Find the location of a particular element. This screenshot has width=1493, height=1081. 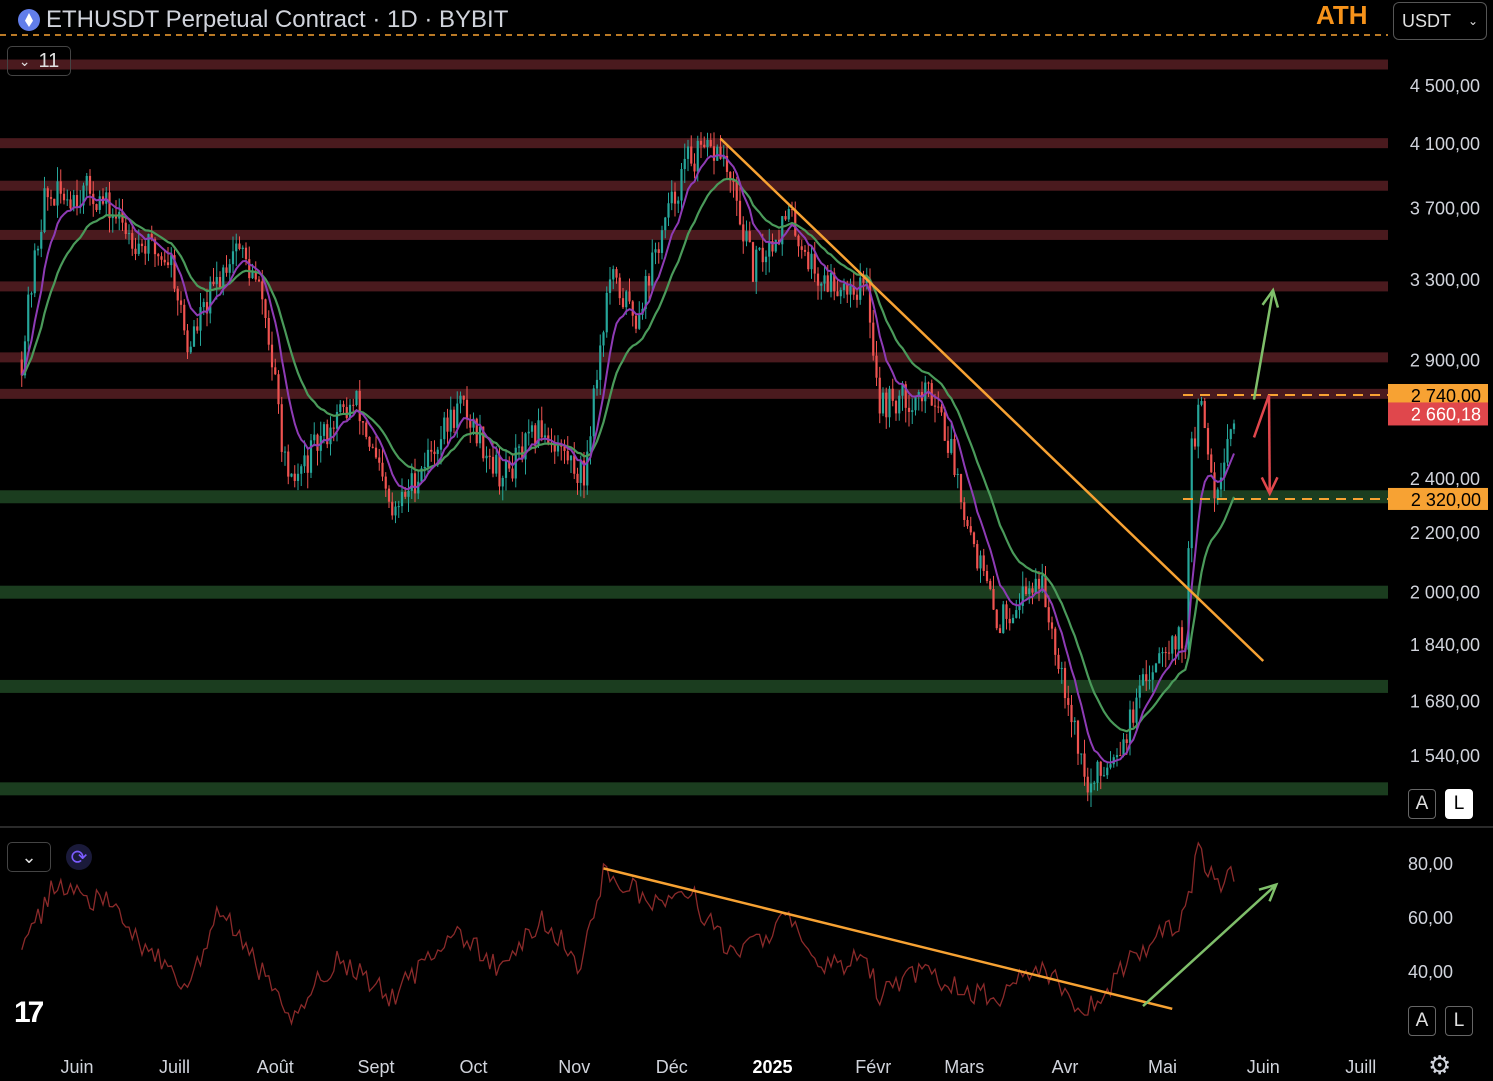

rsi-log-scale-button: L is located at coordinates (1459, 1021).